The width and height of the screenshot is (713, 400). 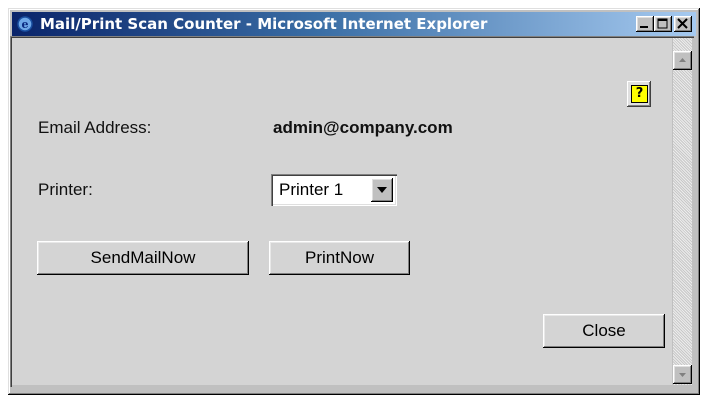 I want to click on scroll-up-button, so click(x=682, y=60).